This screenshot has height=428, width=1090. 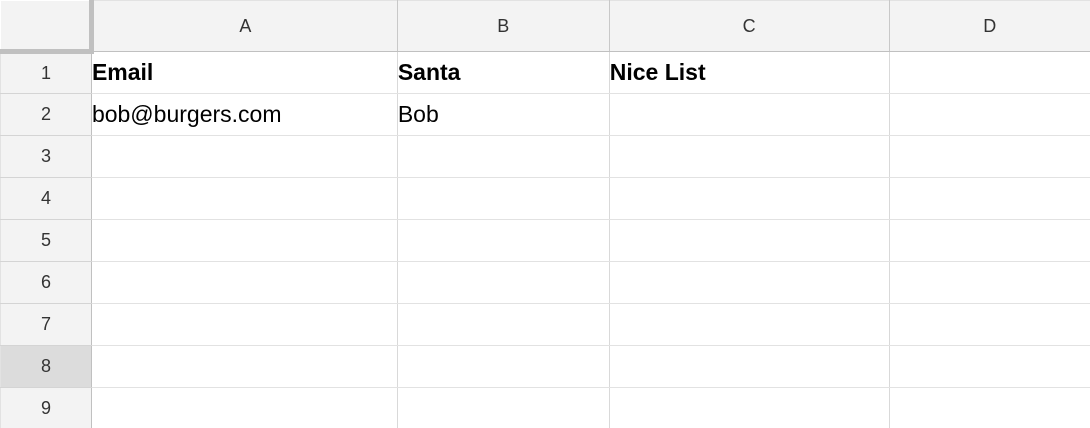 I want to click on cell-a6, so click(x=244, y=282).